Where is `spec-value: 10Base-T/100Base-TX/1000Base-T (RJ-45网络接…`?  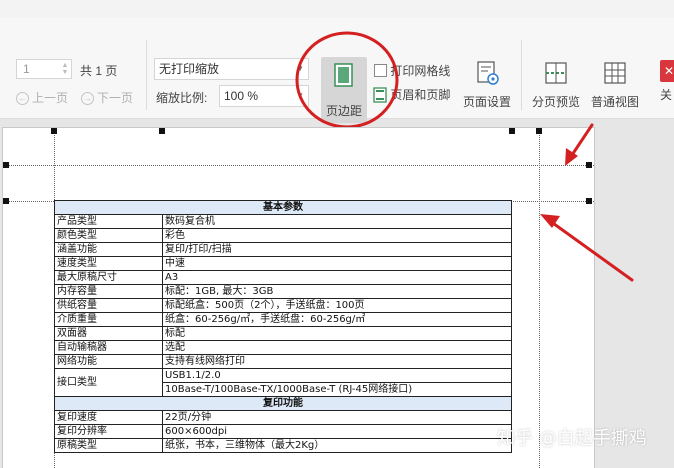
spec-value: 10Base-T/100Base-TX/1000Base-T (RJ-45网络接… is located at coordinates (337, 389).